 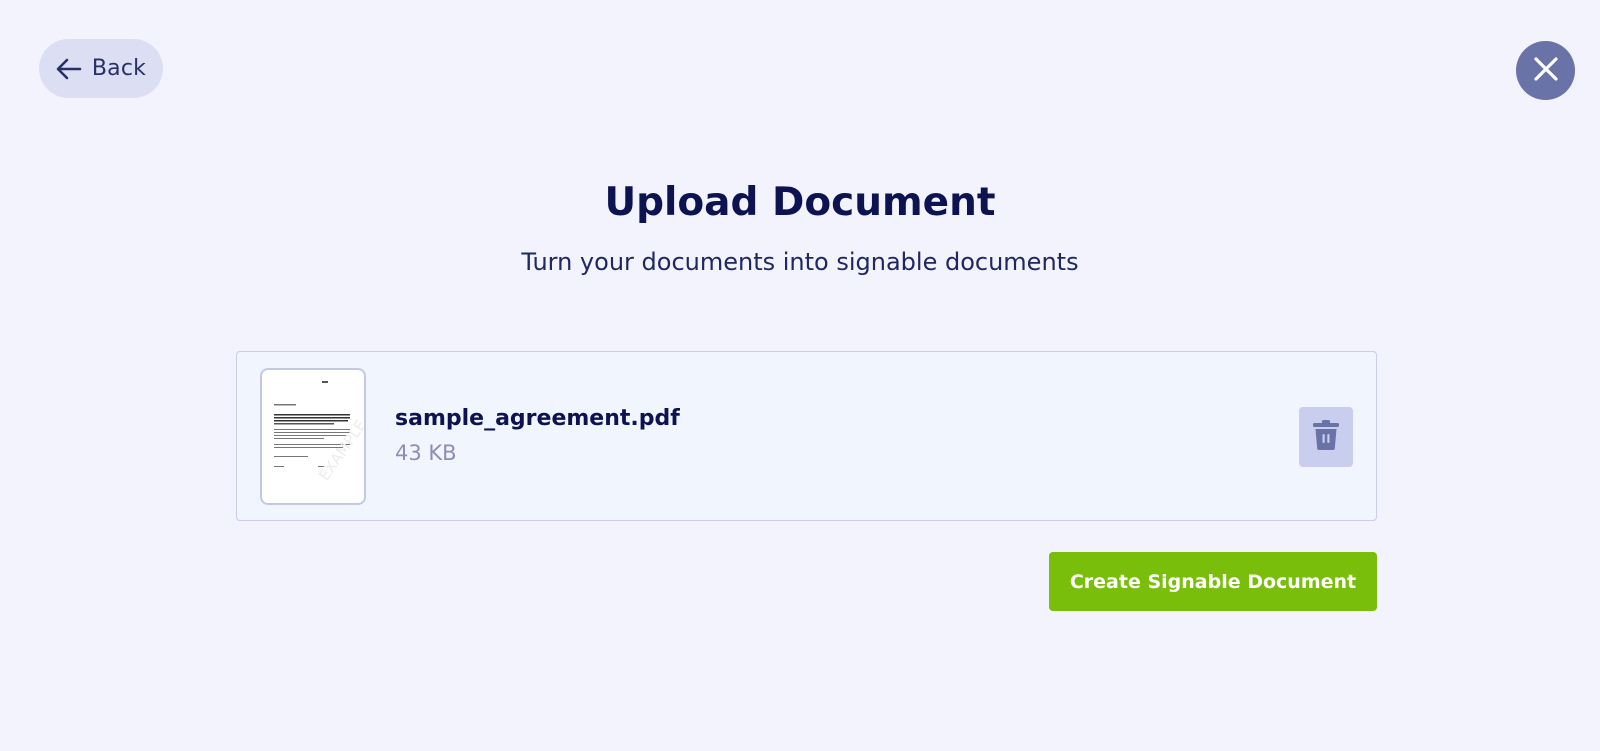 What do you see at coordinates (119, 68) in the screenshot?
I see `back-label: Back` at bounding box center [119, 68].